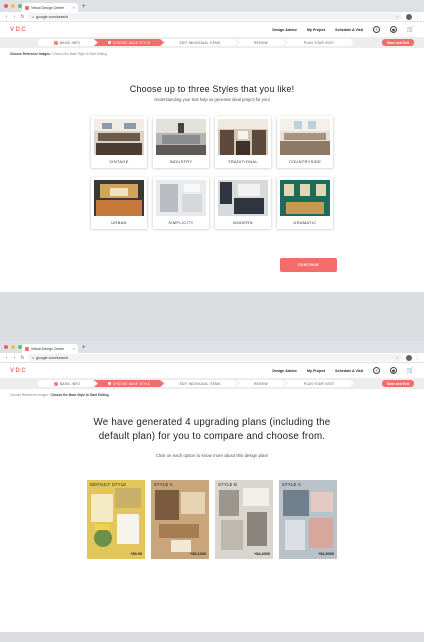 The image size is (424, 642). Describe the element at coordinates (33, 16) in the screenshot. I see `lock-icon: ●` at that location.